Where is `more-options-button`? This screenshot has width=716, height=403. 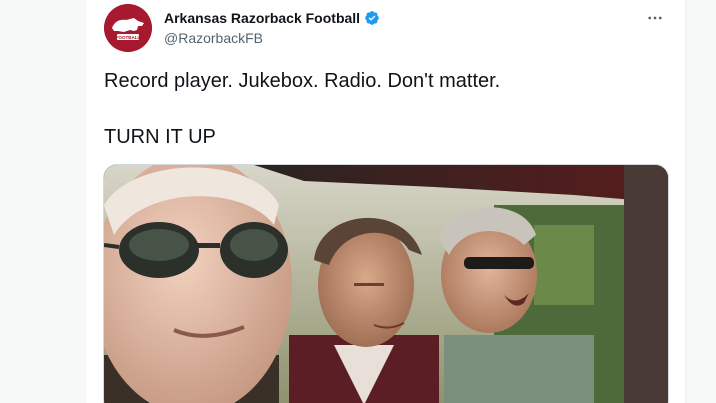
more-options-button is located at coordinates (655, 18).